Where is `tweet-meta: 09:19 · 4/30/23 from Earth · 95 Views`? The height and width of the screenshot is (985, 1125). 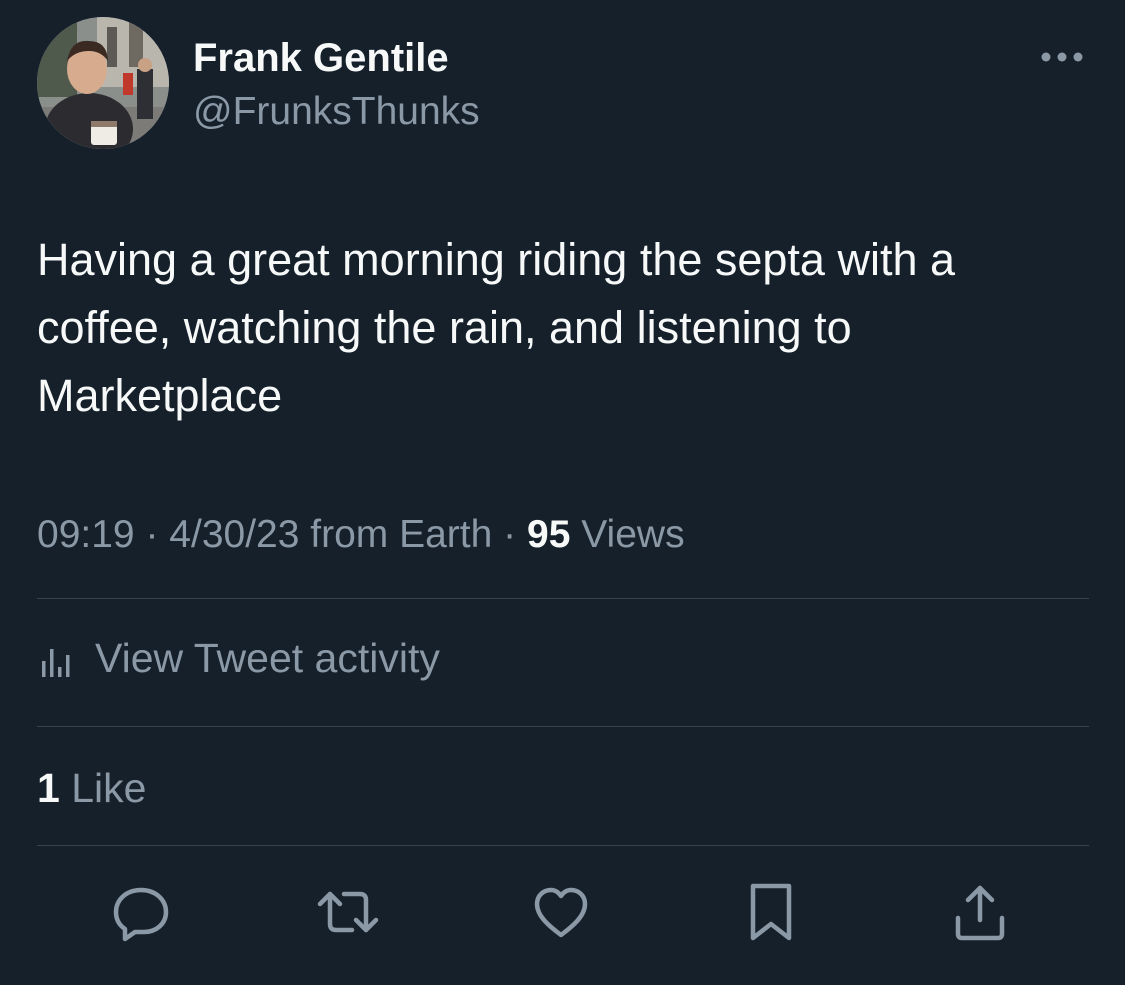 tweet-meta: 09:19 · 4/30/23 from Earth · 95 Views is located at coordinates (361, 535).